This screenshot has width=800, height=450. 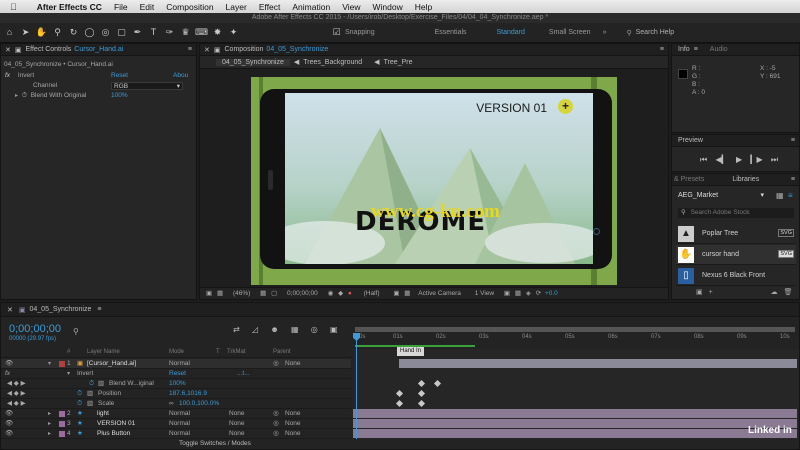 I want to click on list-view-icon: ≡, so click(x=790, y=195).